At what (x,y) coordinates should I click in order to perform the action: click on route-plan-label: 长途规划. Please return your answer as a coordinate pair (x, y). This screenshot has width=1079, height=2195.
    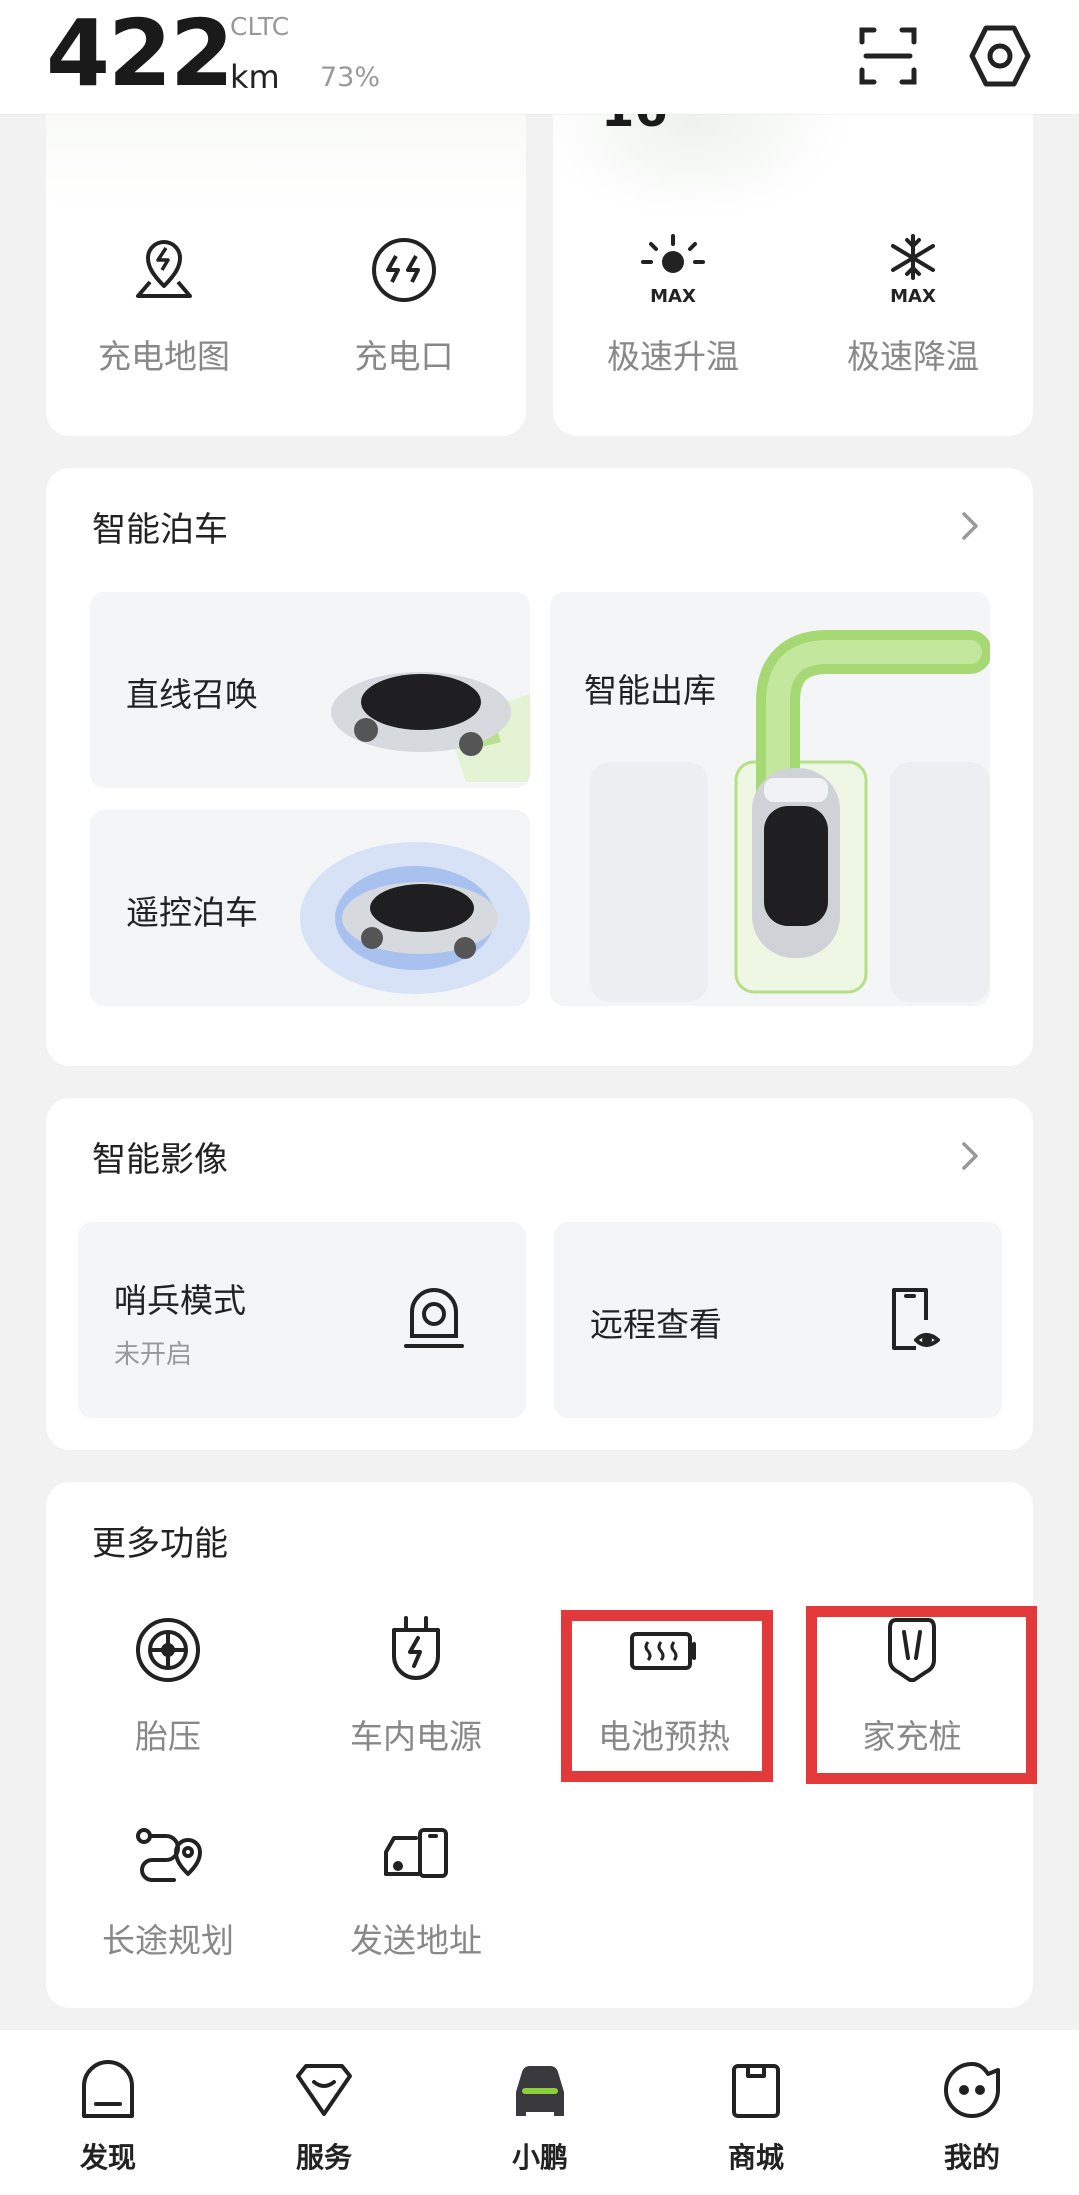
    Looking at the image, I should click on (168, 1940).